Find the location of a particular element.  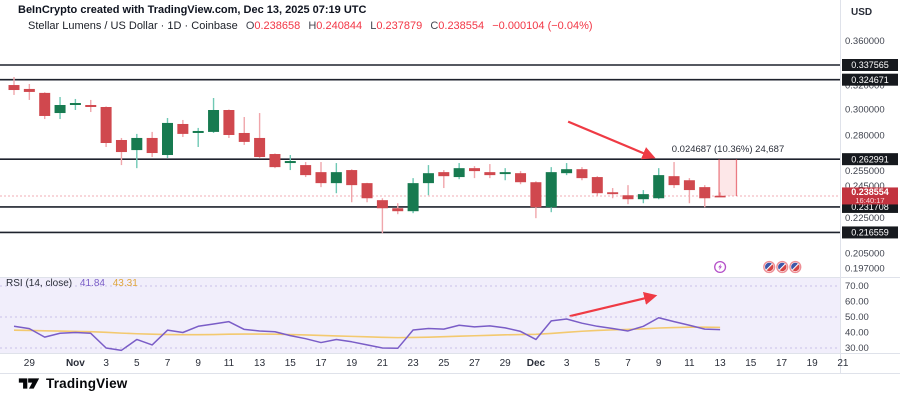

tradingview-logo-text: TradingView is located at coordinates (87, 383).